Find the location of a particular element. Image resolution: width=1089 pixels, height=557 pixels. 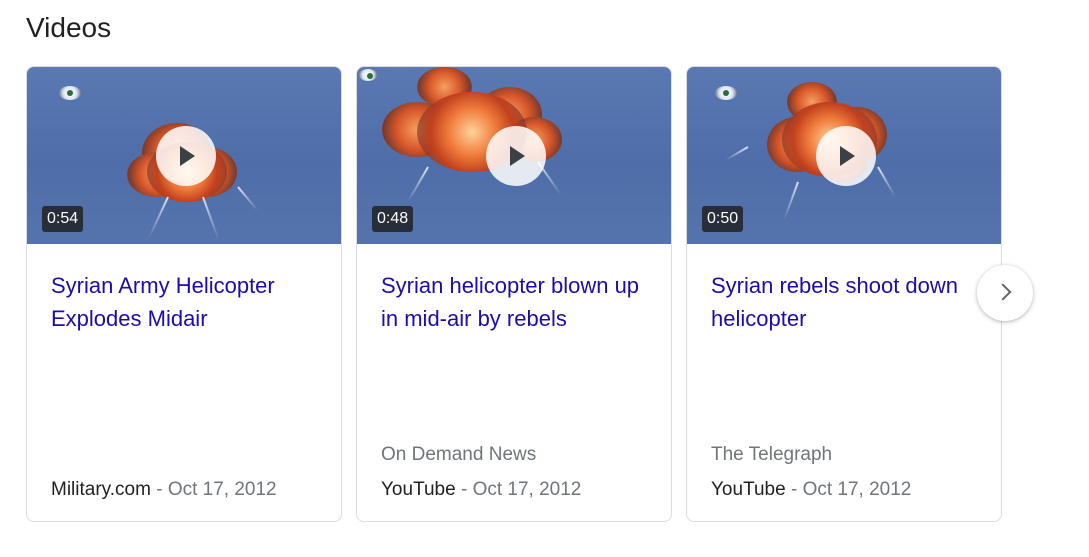

video-duration: 0:48 is located at coordinates (393, 219).